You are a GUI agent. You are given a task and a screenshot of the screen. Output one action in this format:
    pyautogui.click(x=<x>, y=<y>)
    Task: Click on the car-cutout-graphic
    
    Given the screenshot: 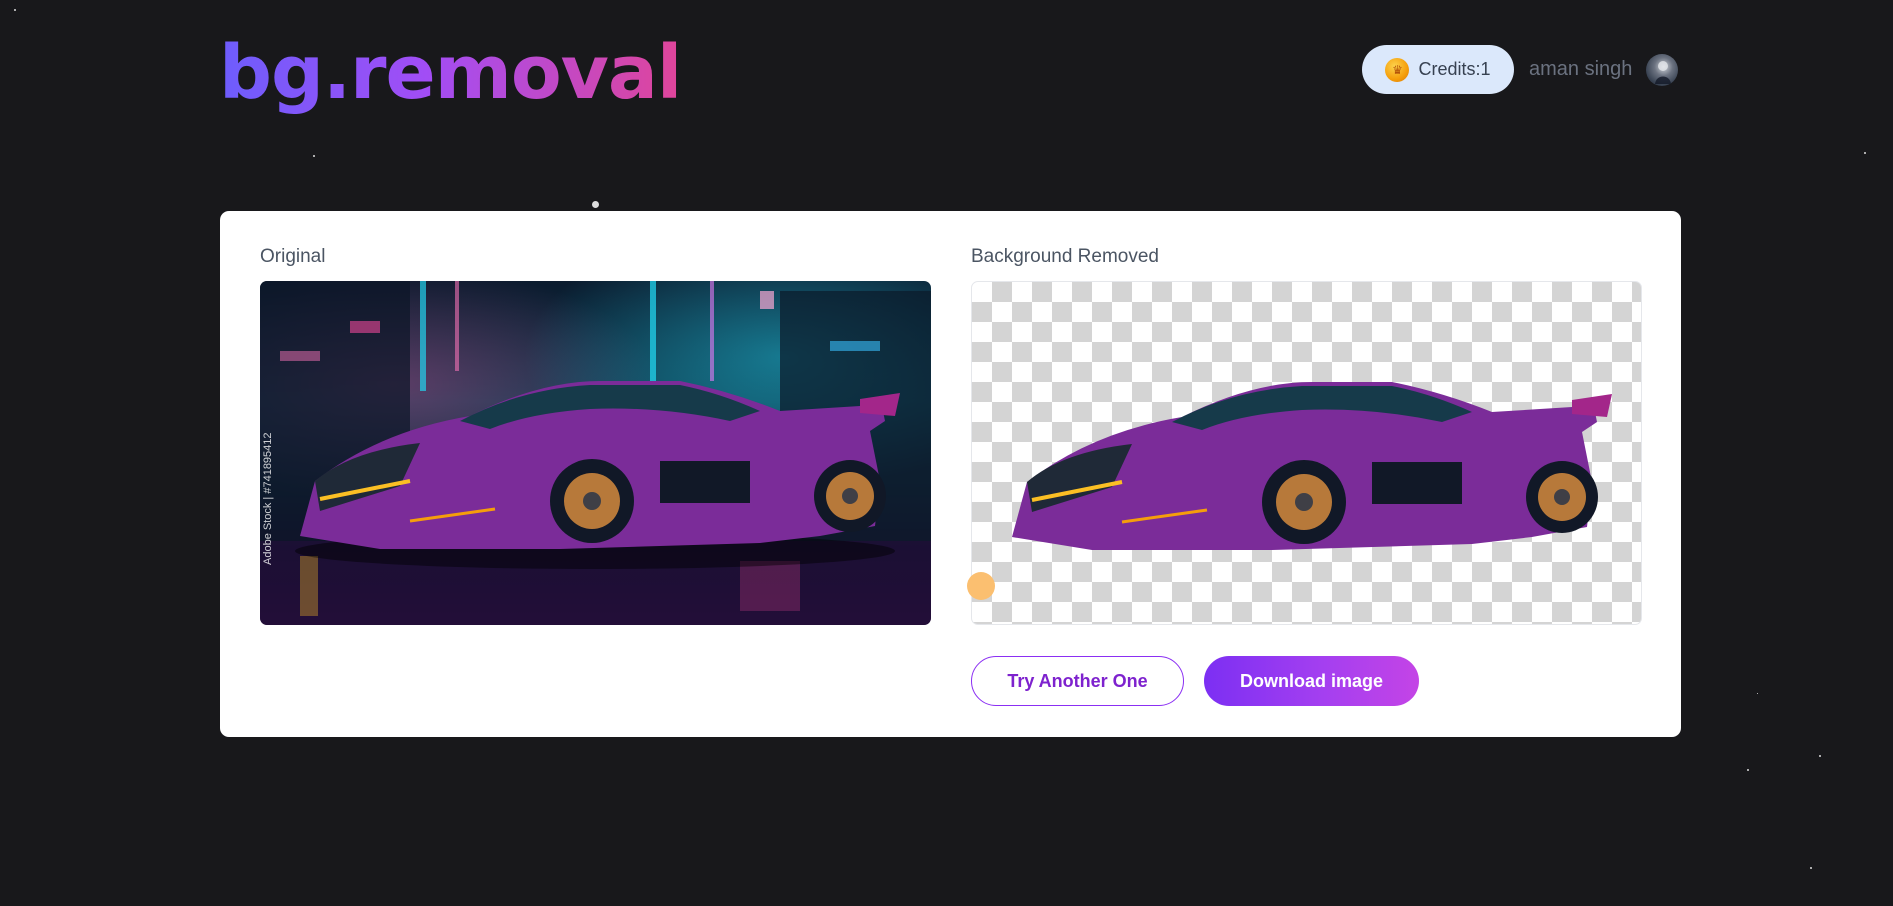 What is the action you would take?
    pyautogui.click(x=1312, y=466)
    